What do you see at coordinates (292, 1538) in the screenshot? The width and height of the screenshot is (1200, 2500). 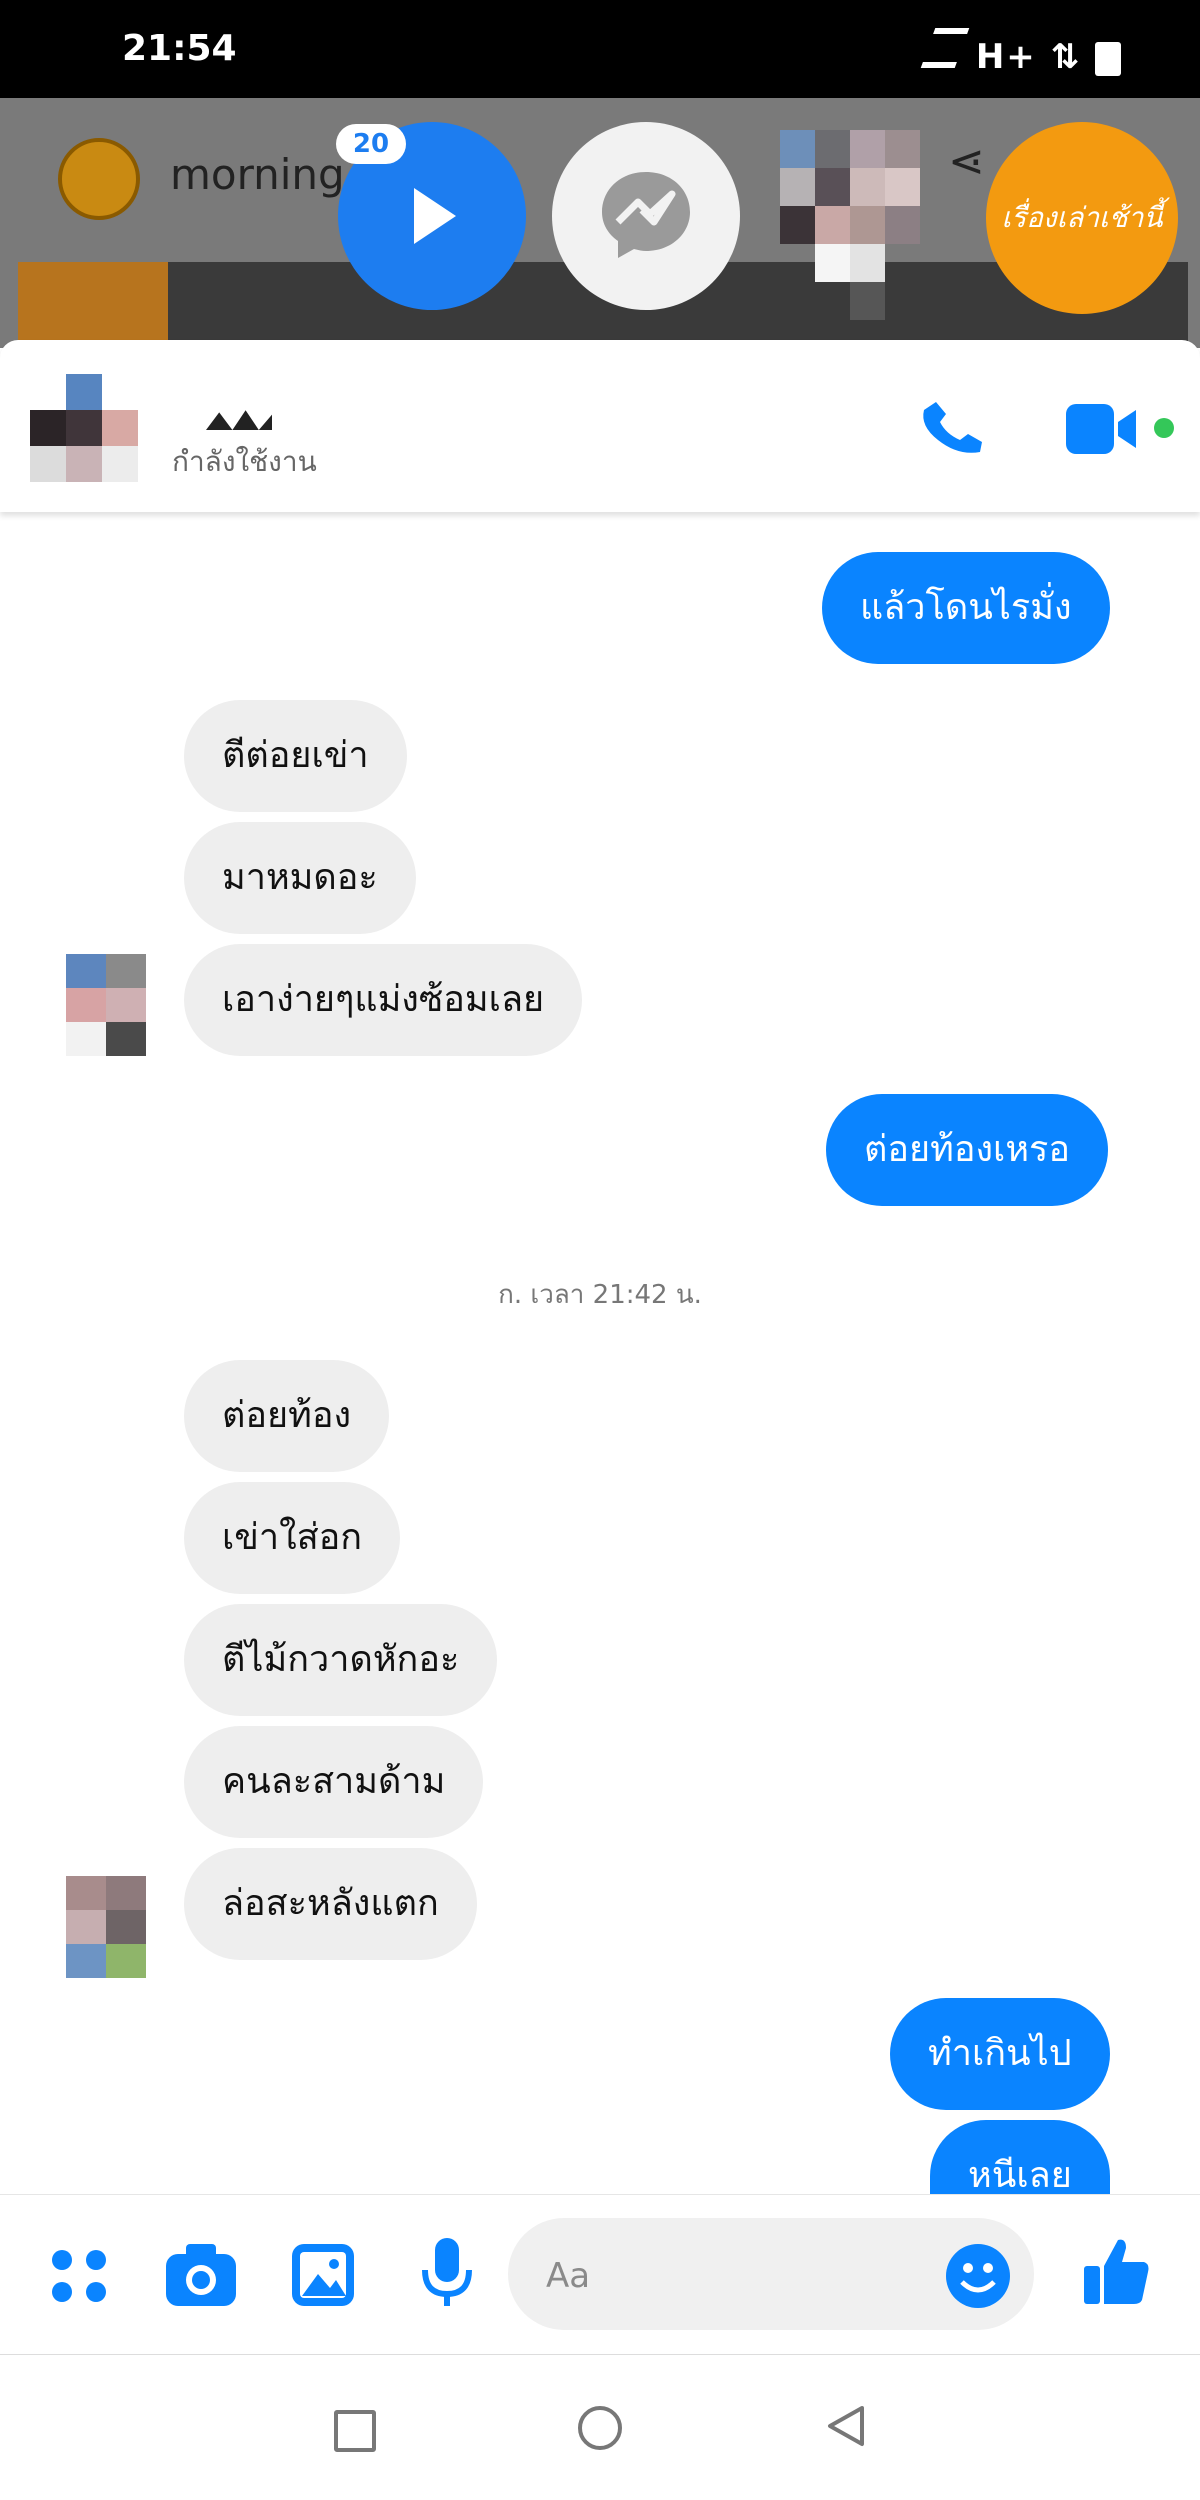 I see `message-incoming: เข่าใส่อก` at bounding box center [292, 1538].